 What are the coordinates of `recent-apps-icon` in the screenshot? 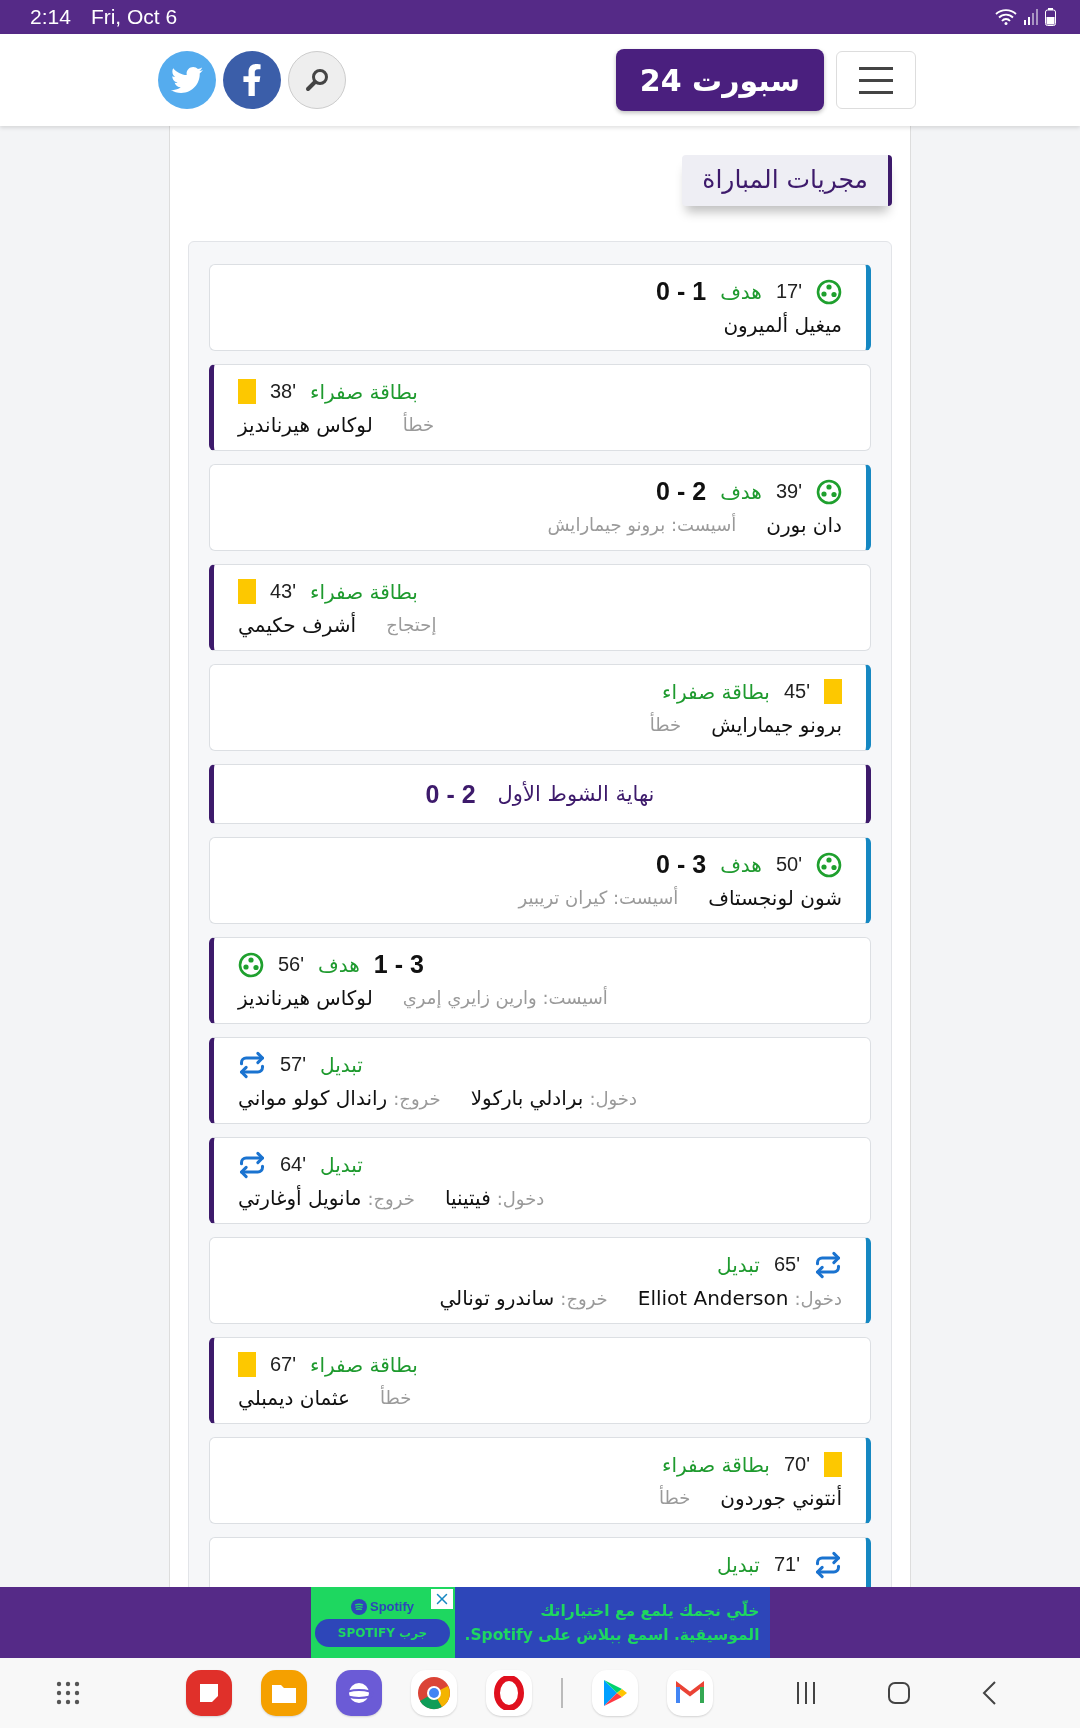 It's located at (806, 1693).